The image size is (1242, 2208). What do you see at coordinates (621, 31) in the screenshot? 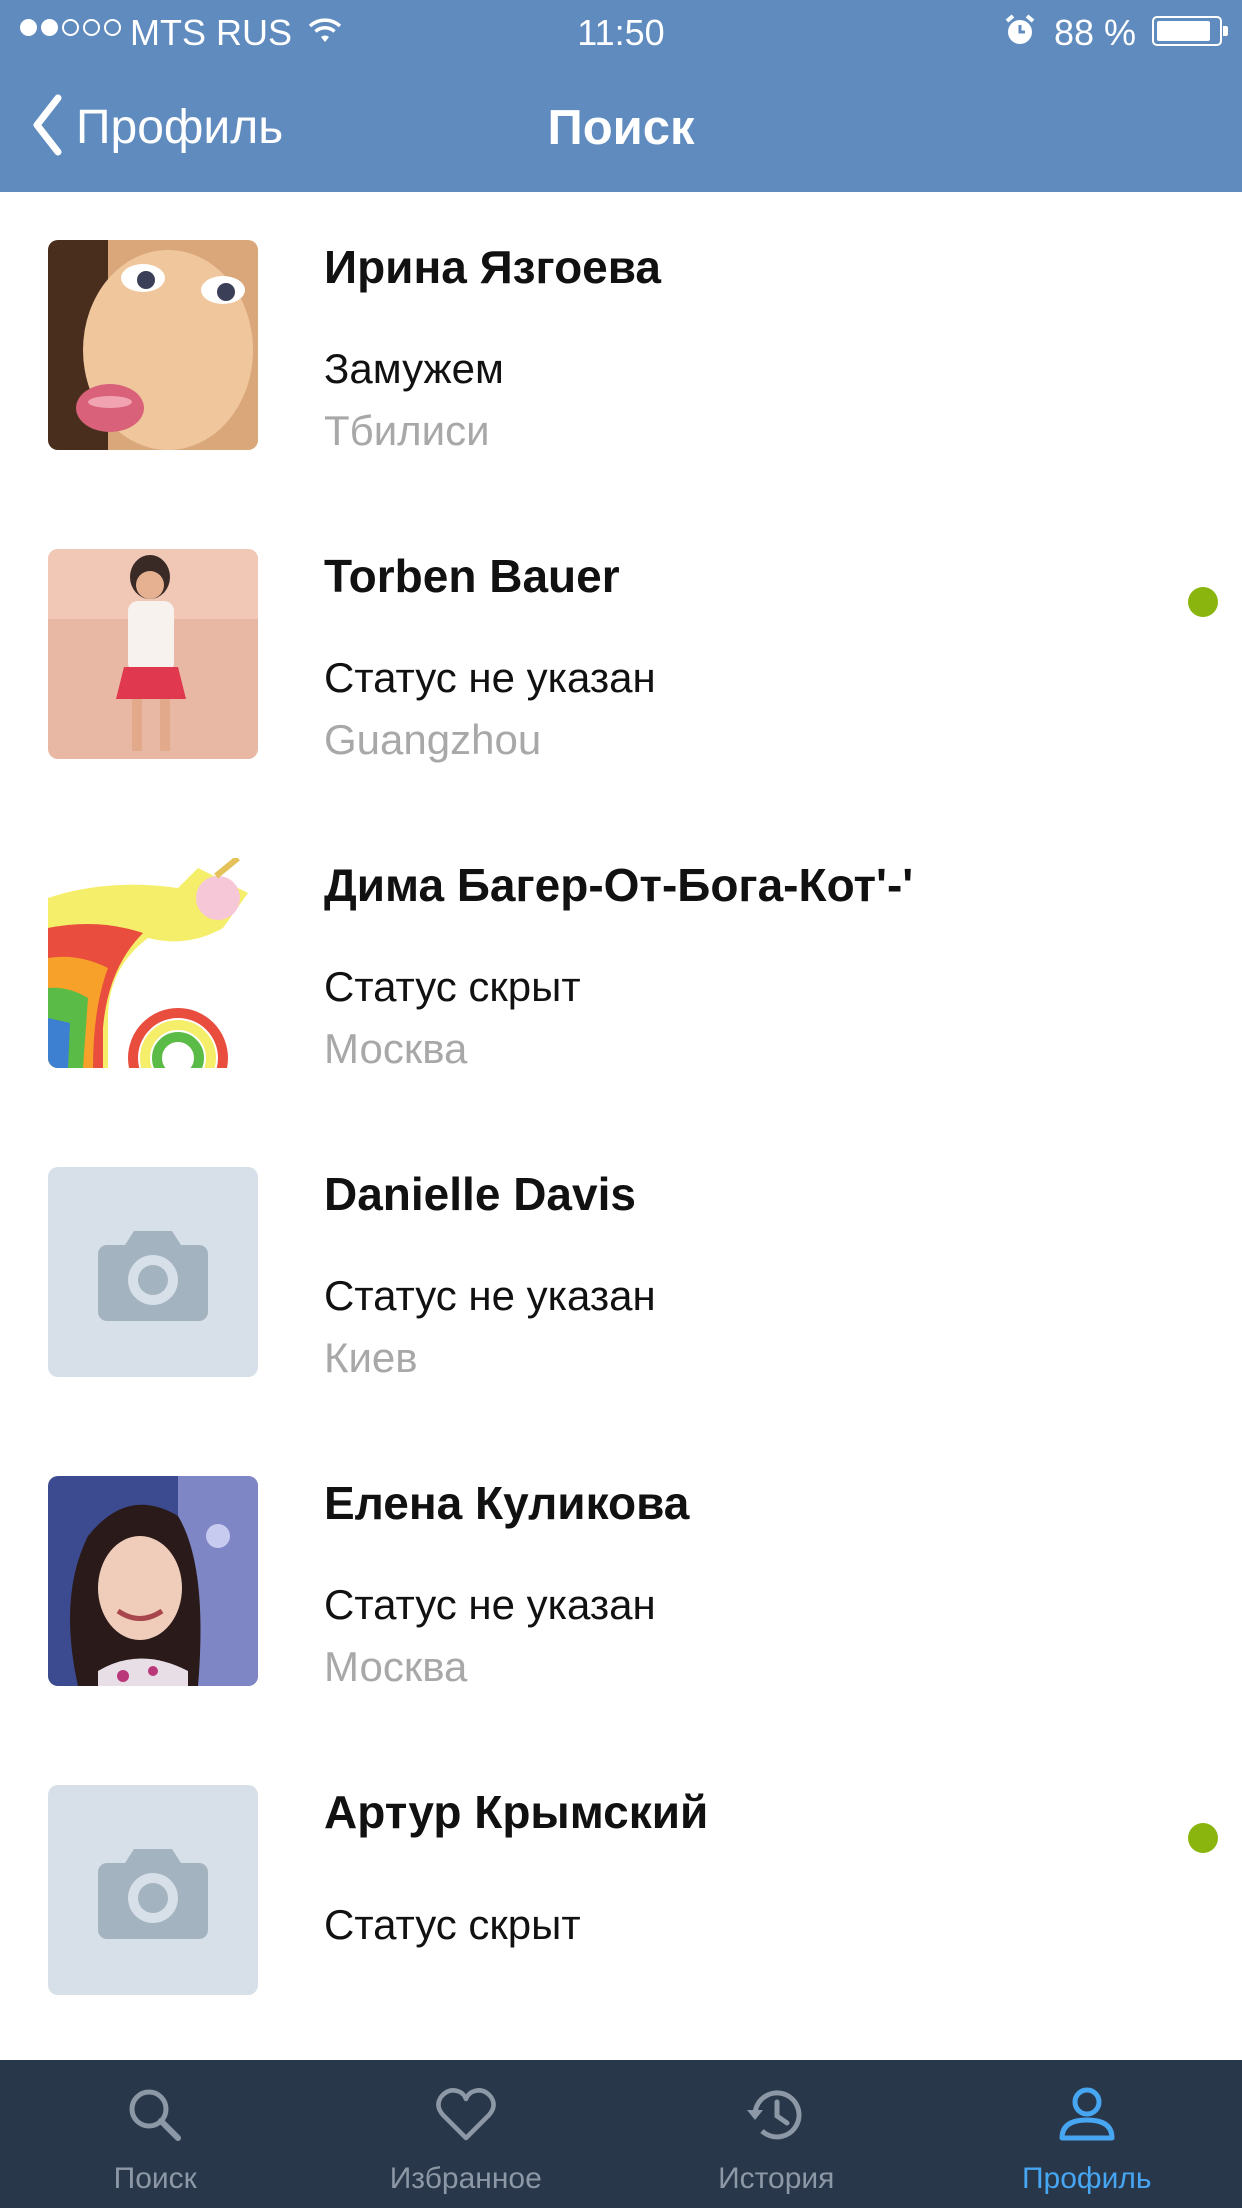
I see `status-bar: MTS RUS 11:50 88 %` at bounding box center [621, 31].